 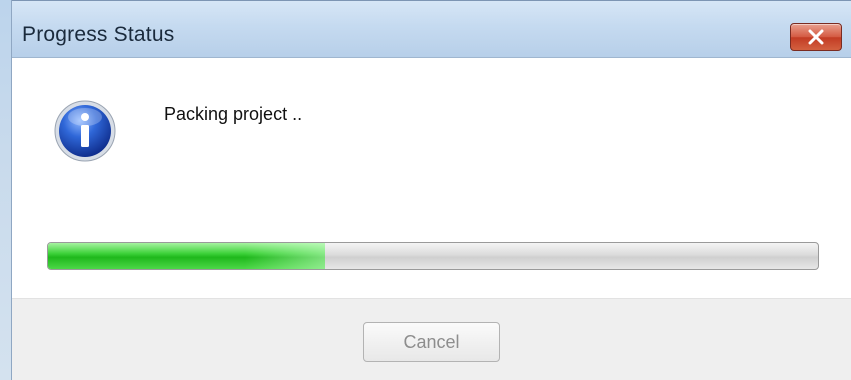 What do you see at coordinates (431, 342) in the screenshot?
I see `cancel-button: Cancel` at bounding box center [431, 342].